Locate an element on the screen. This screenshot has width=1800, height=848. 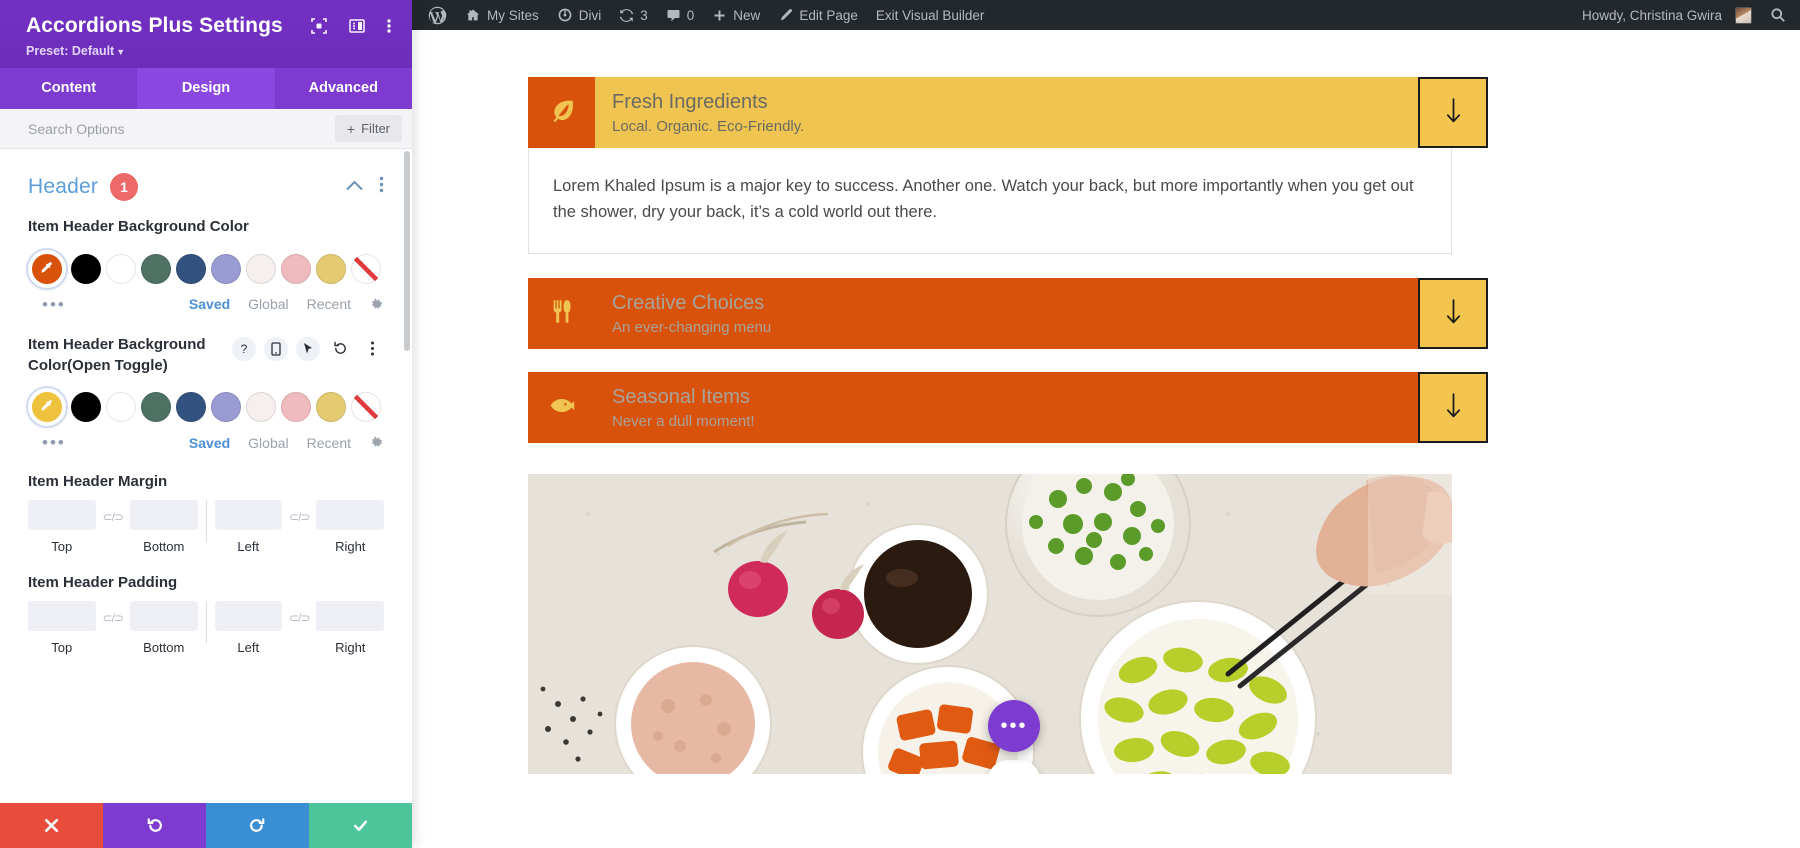
search-icon is located at coordinates (1776, 15).